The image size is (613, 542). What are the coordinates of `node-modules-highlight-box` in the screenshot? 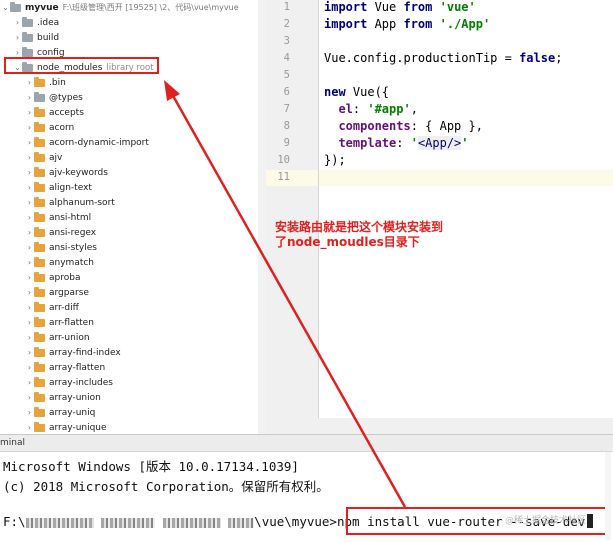 It's located at (81, 65).